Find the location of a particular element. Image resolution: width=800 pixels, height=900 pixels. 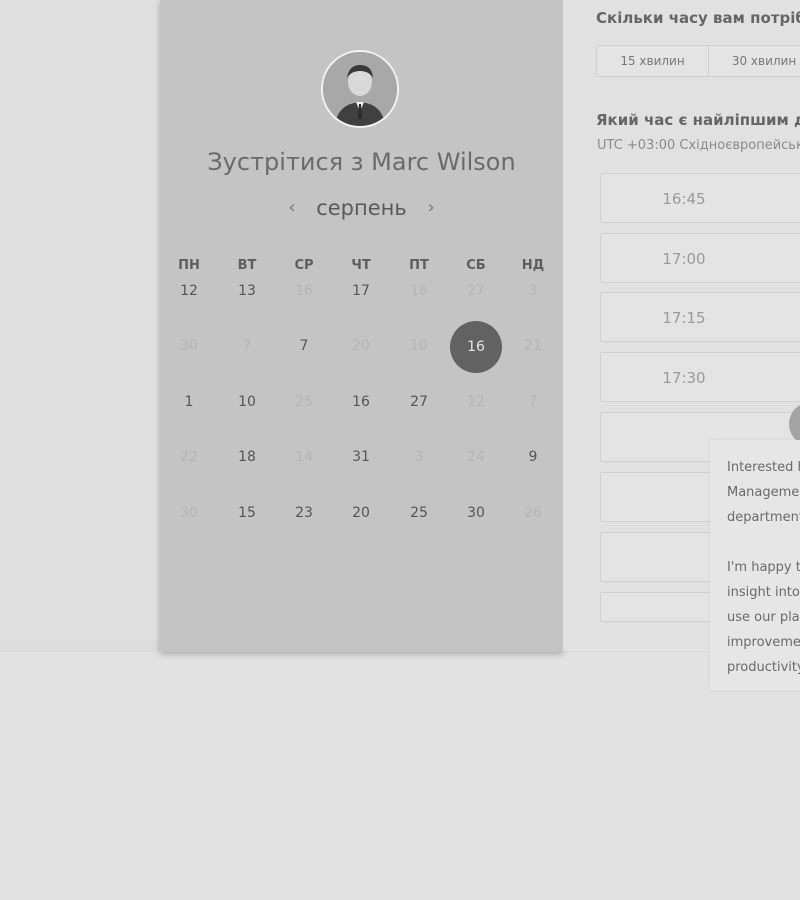

chat-paragraph: Interested h Managemen department is located at coordinates (763, 492).